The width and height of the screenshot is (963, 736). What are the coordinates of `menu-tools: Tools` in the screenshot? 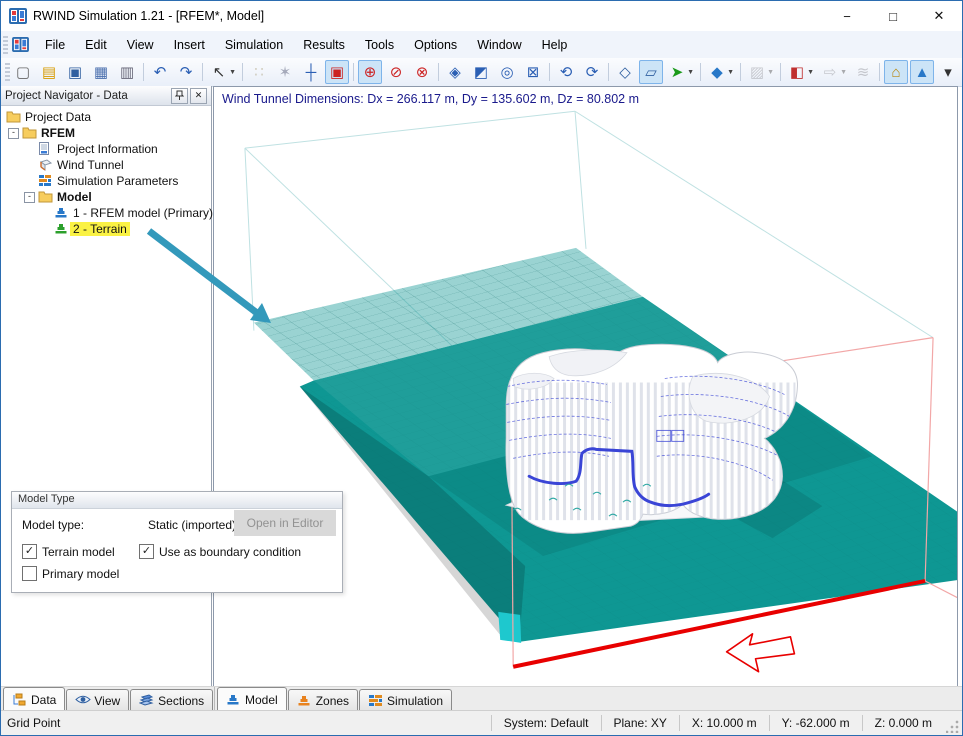 It's located at (379, 45).